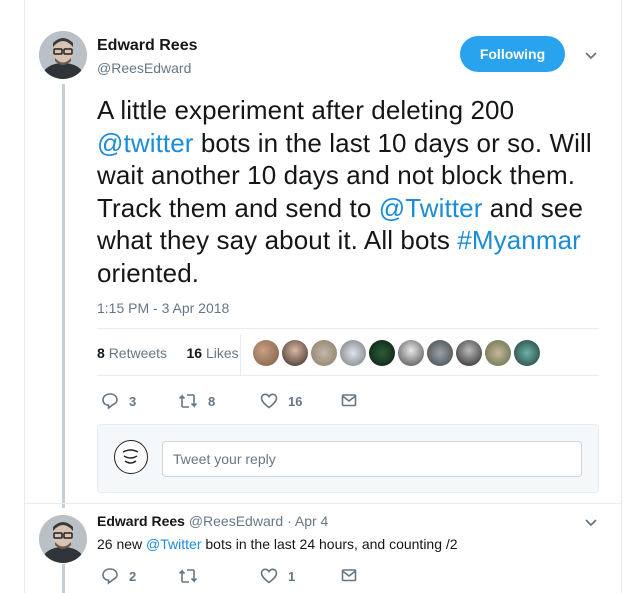 Image resolution: width=640 pixels, height=593 pixels. What do you see at coordinates (281, 401) in the screenshot?
I see `like-action: 16` at bounding box center [281, 401].